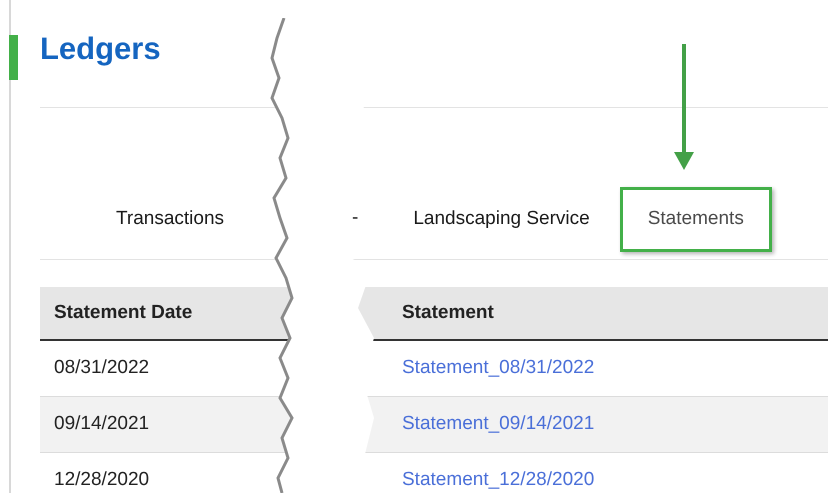  Describe the element at coordinates (123, 312) in the screenshot. I see `column-header: Statement Date` at that location.